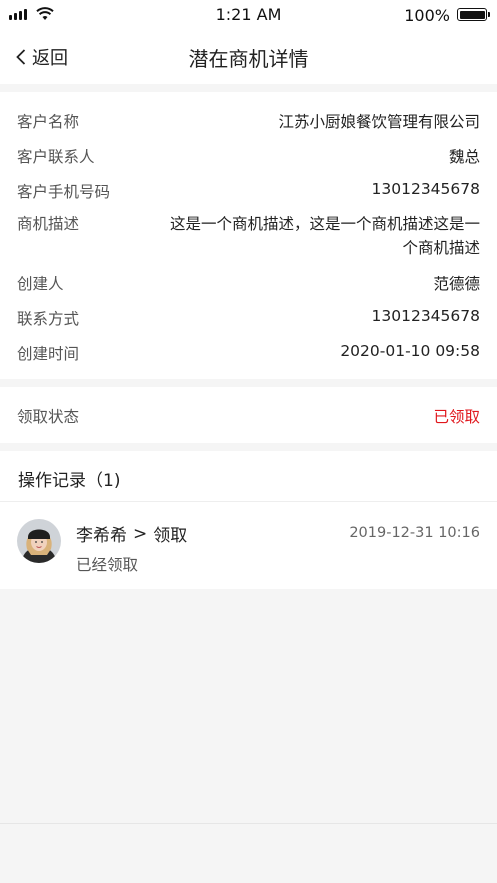 The image size is (497, 883). I want to click on record-action: 领取, so click(170, 536).